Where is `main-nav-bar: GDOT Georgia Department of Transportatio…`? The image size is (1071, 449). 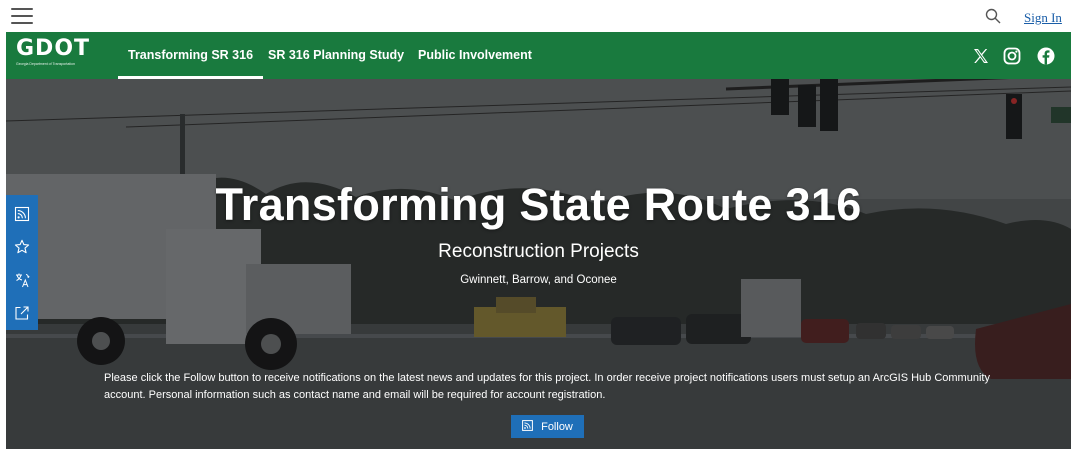 main-nav-bar: GDOT Georgia Department of Transportatio… is located at coordinates (538, 55).